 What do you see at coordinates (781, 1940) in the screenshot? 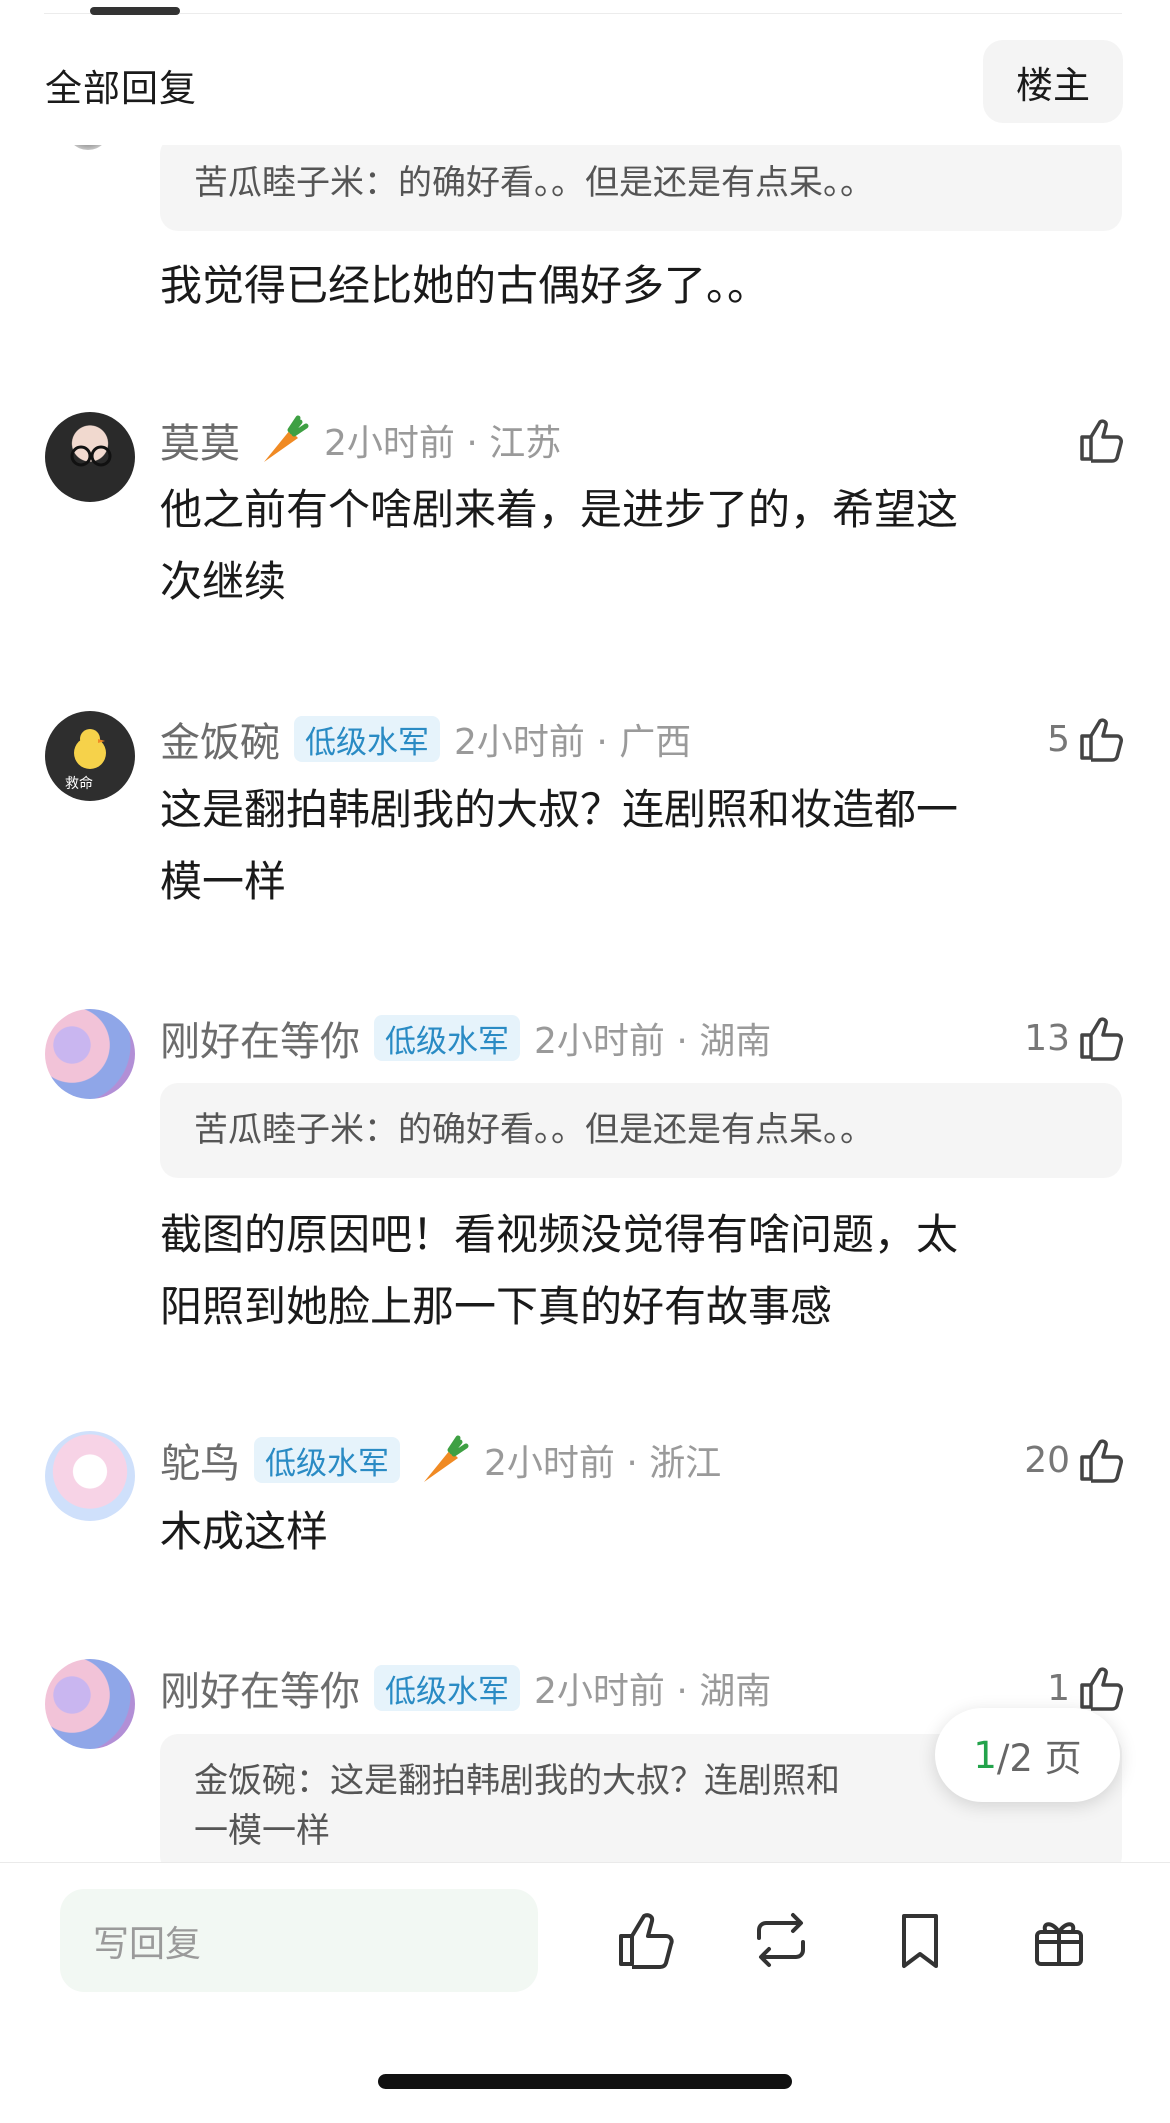
I see `repost-icon` at bounding box center [781, 1940].